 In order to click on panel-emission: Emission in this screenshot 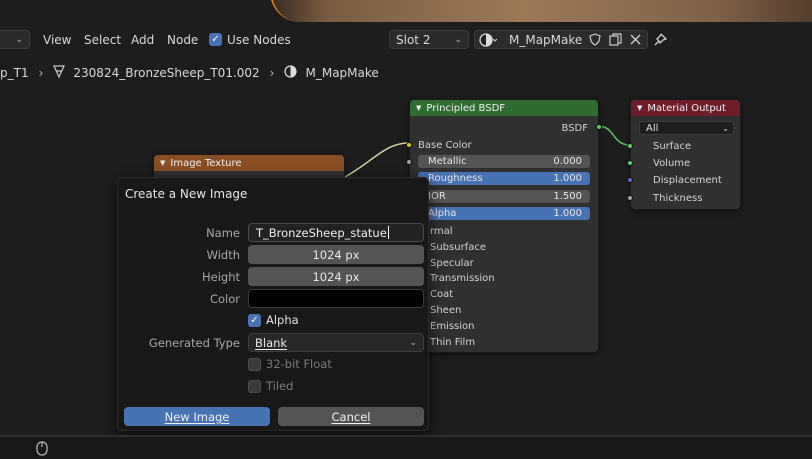, I will do `click(504, 326)`.